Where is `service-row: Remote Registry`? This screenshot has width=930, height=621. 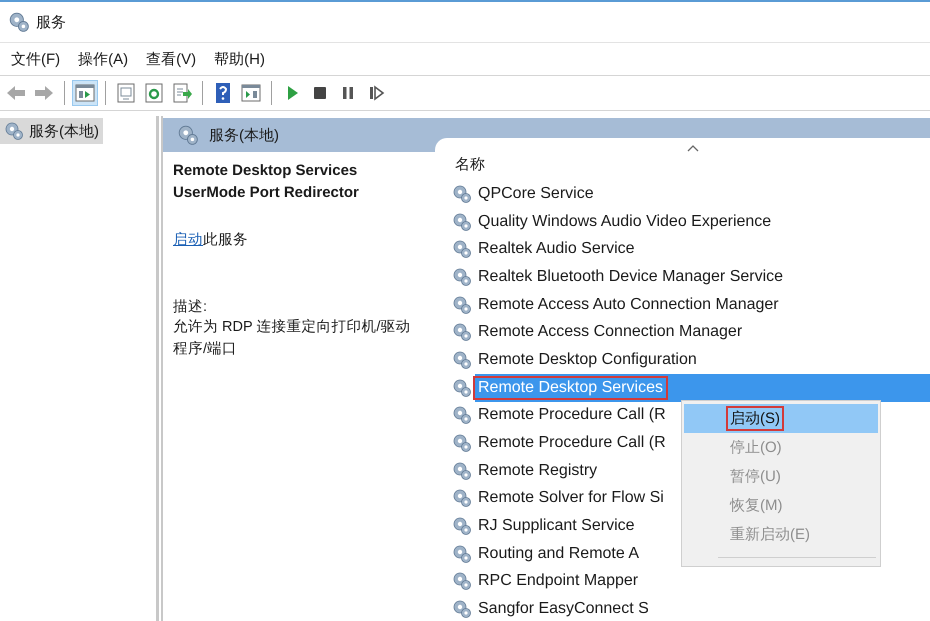
service-row: Remote Registry is located at coordinates (518, 470).